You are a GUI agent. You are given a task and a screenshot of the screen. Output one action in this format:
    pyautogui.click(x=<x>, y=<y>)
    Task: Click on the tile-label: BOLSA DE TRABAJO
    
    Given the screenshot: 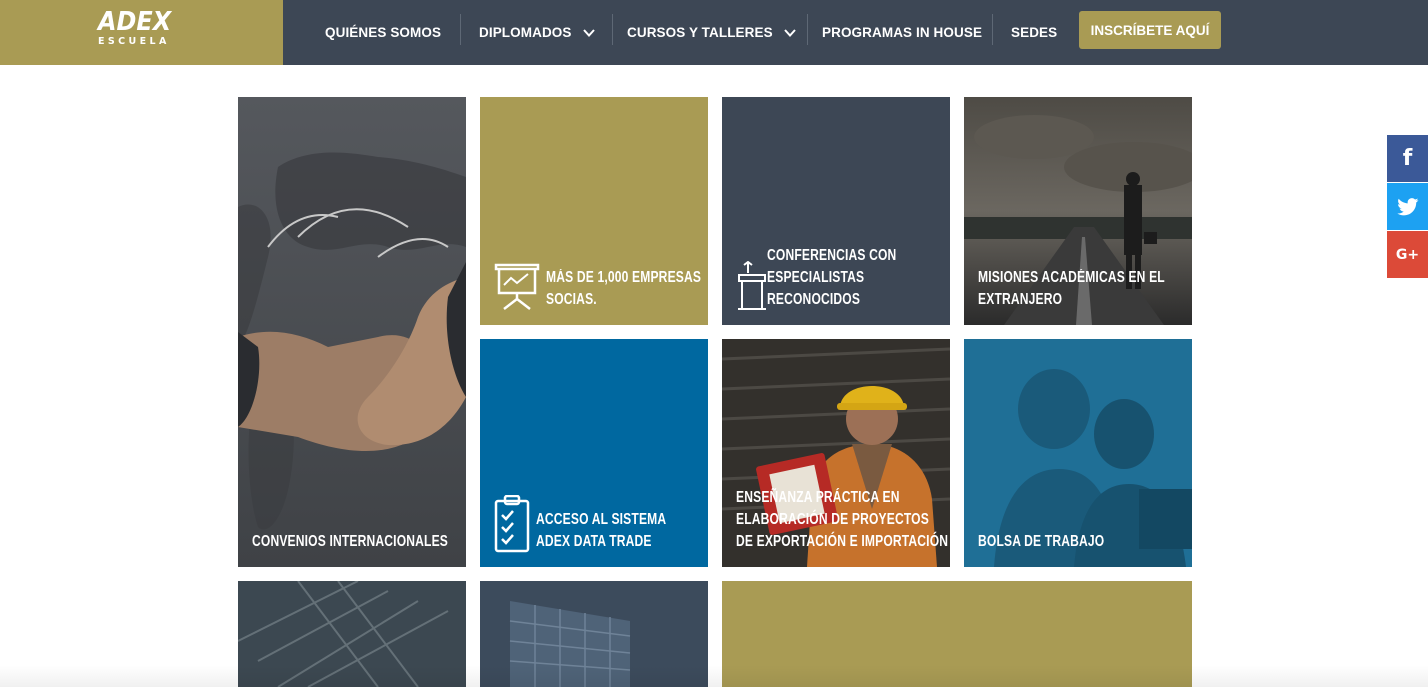 What is the action you would take?
    pyautogui.click(x=1041, y=541)
    